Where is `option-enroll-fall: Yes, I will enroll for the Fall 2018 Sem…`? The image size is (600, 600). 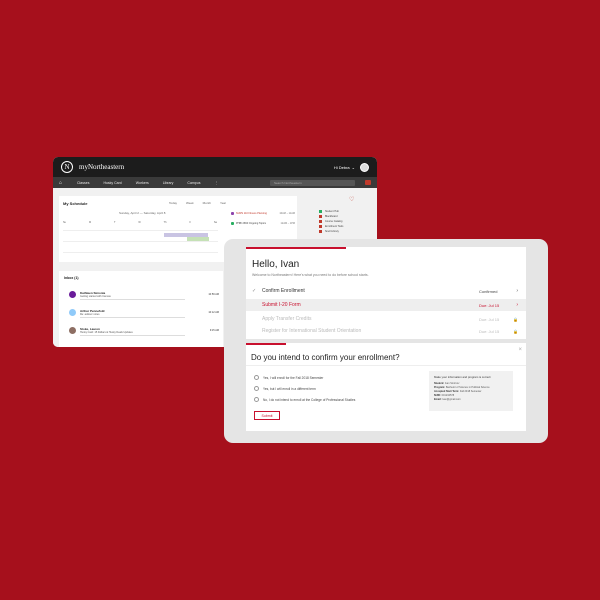
option-enroll-fall: Yes, I will enroll for the Fall 2018 Sem… is located at coordinates (288, 377).